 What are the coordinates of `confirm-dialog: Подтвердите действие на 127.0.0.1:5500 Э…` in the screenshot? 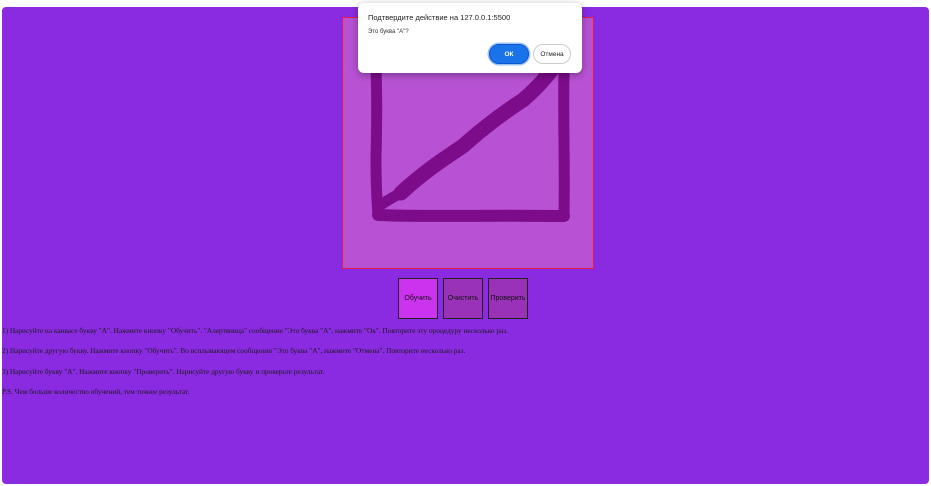 It's located at (470, 38).